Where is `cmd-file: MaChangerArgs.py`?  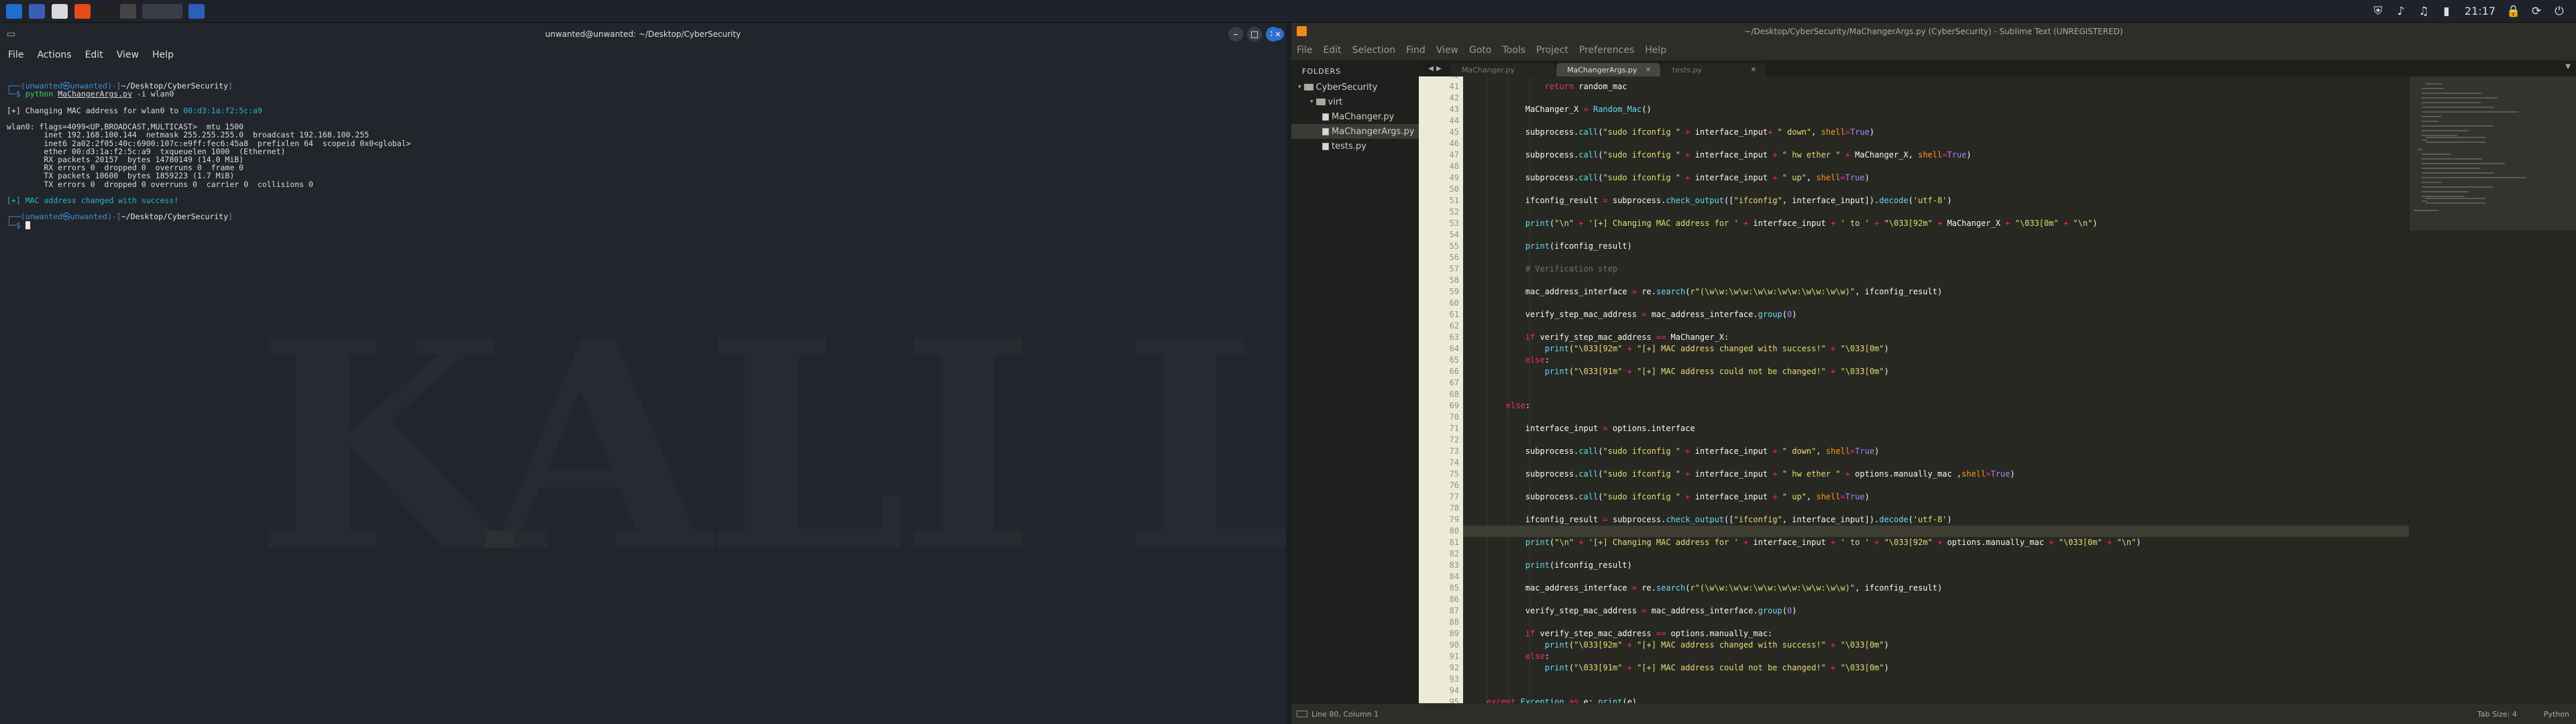 cmd-file: MaChangerArgs.py is located at coordinates (95, 94).